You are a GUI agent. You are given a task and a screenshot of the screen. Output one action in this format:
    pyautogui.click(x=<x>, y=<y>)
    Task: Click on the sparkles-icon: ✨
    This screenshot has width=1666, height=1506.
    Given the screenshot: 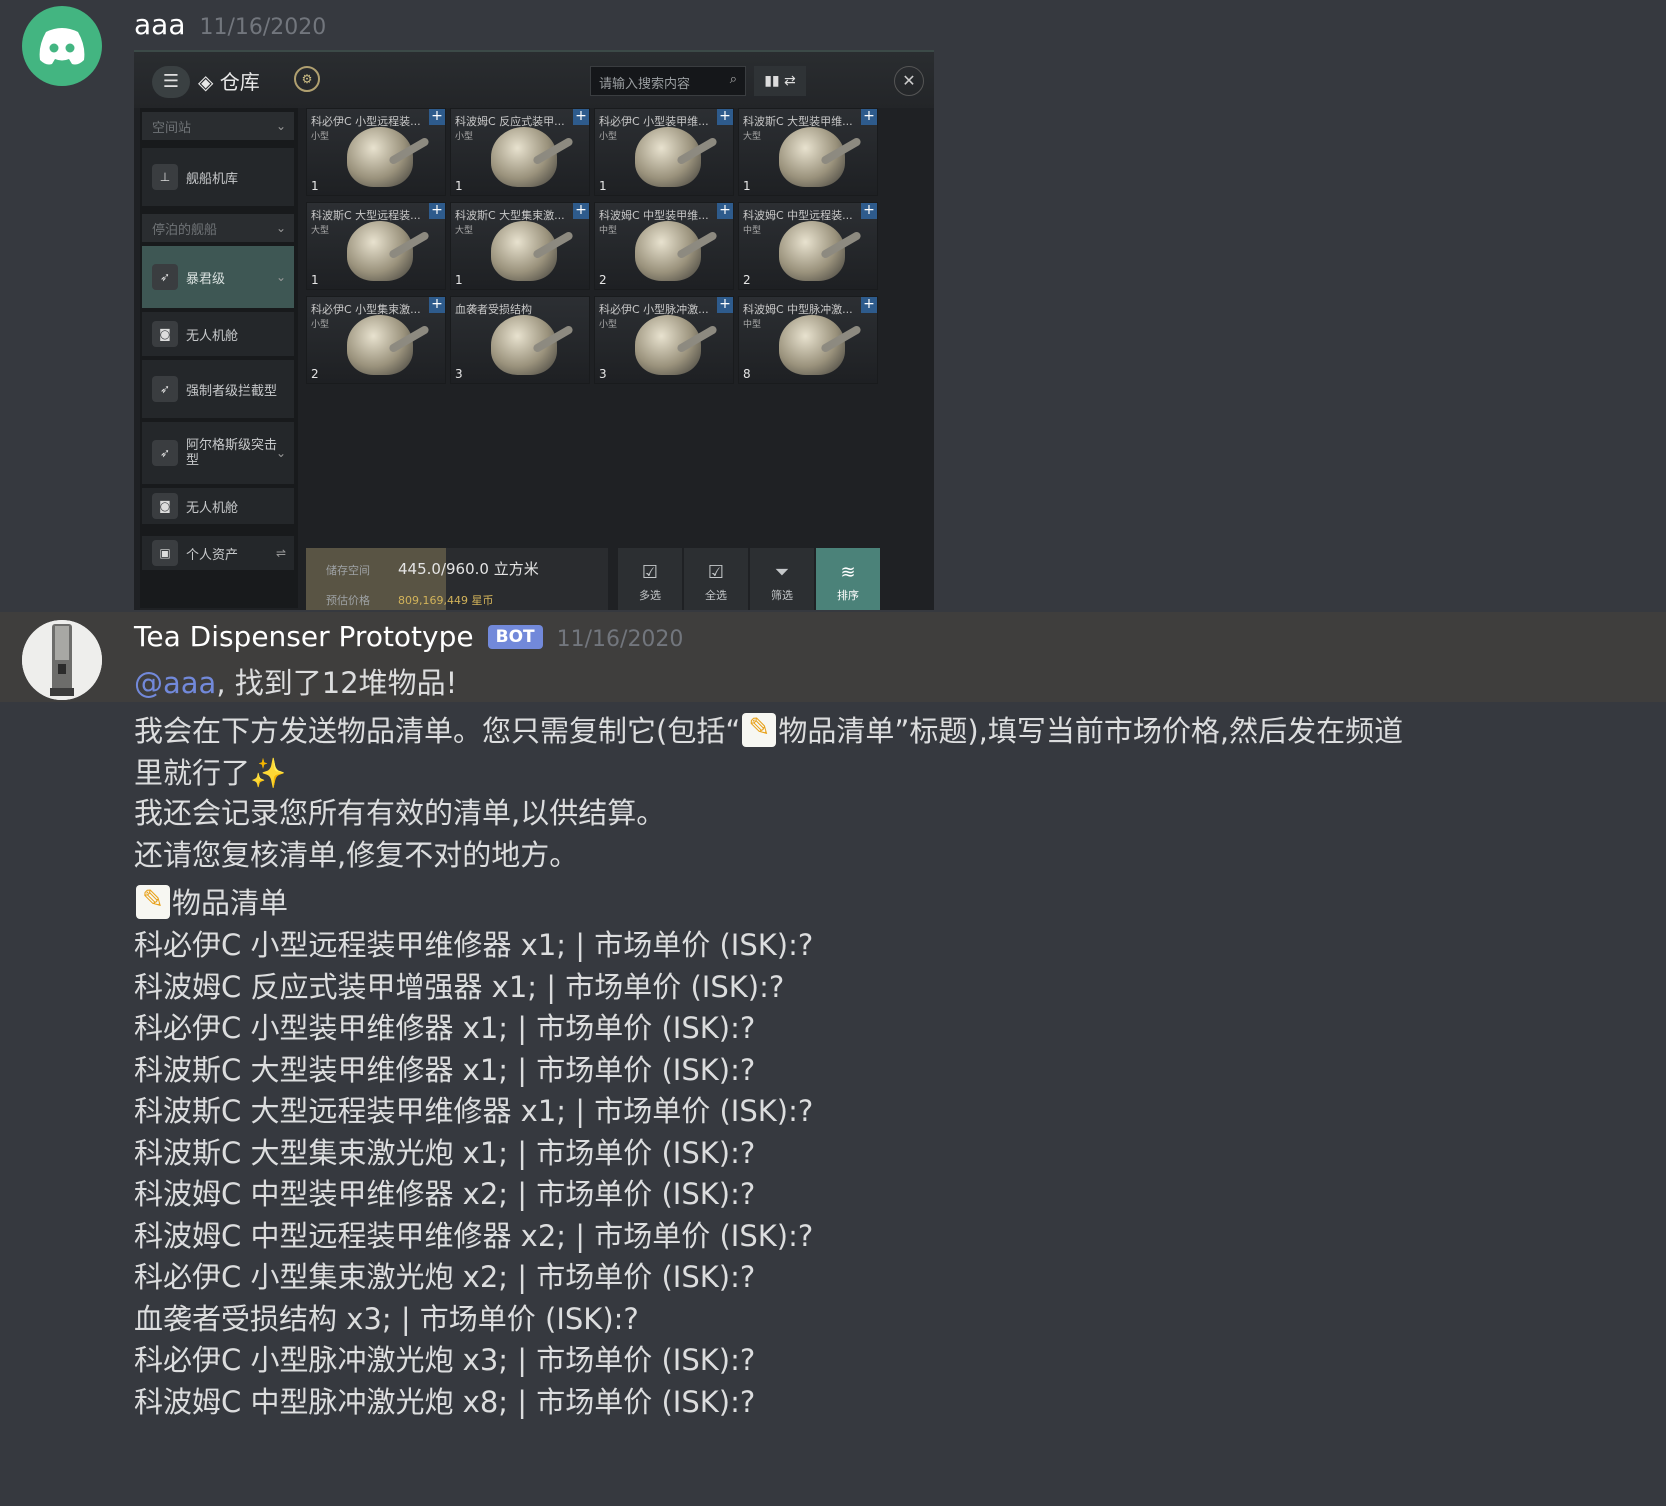 What is the action you would take?
    pyautogui.click(x=268, y=773)
    